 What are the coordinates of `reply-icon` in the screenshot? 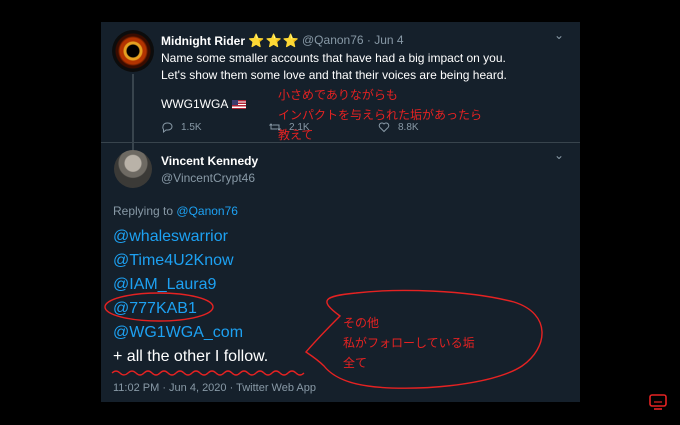 It's located at (167, 127).